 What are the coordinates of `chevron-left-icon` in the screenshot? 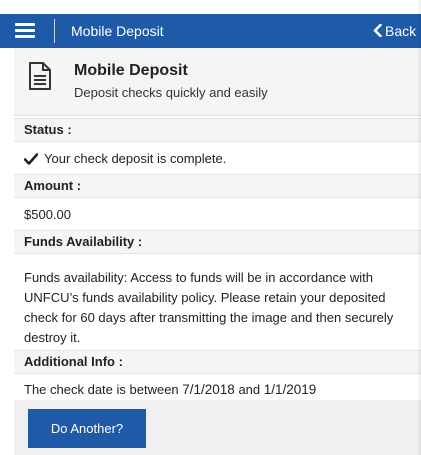 It's located at (377, 30).